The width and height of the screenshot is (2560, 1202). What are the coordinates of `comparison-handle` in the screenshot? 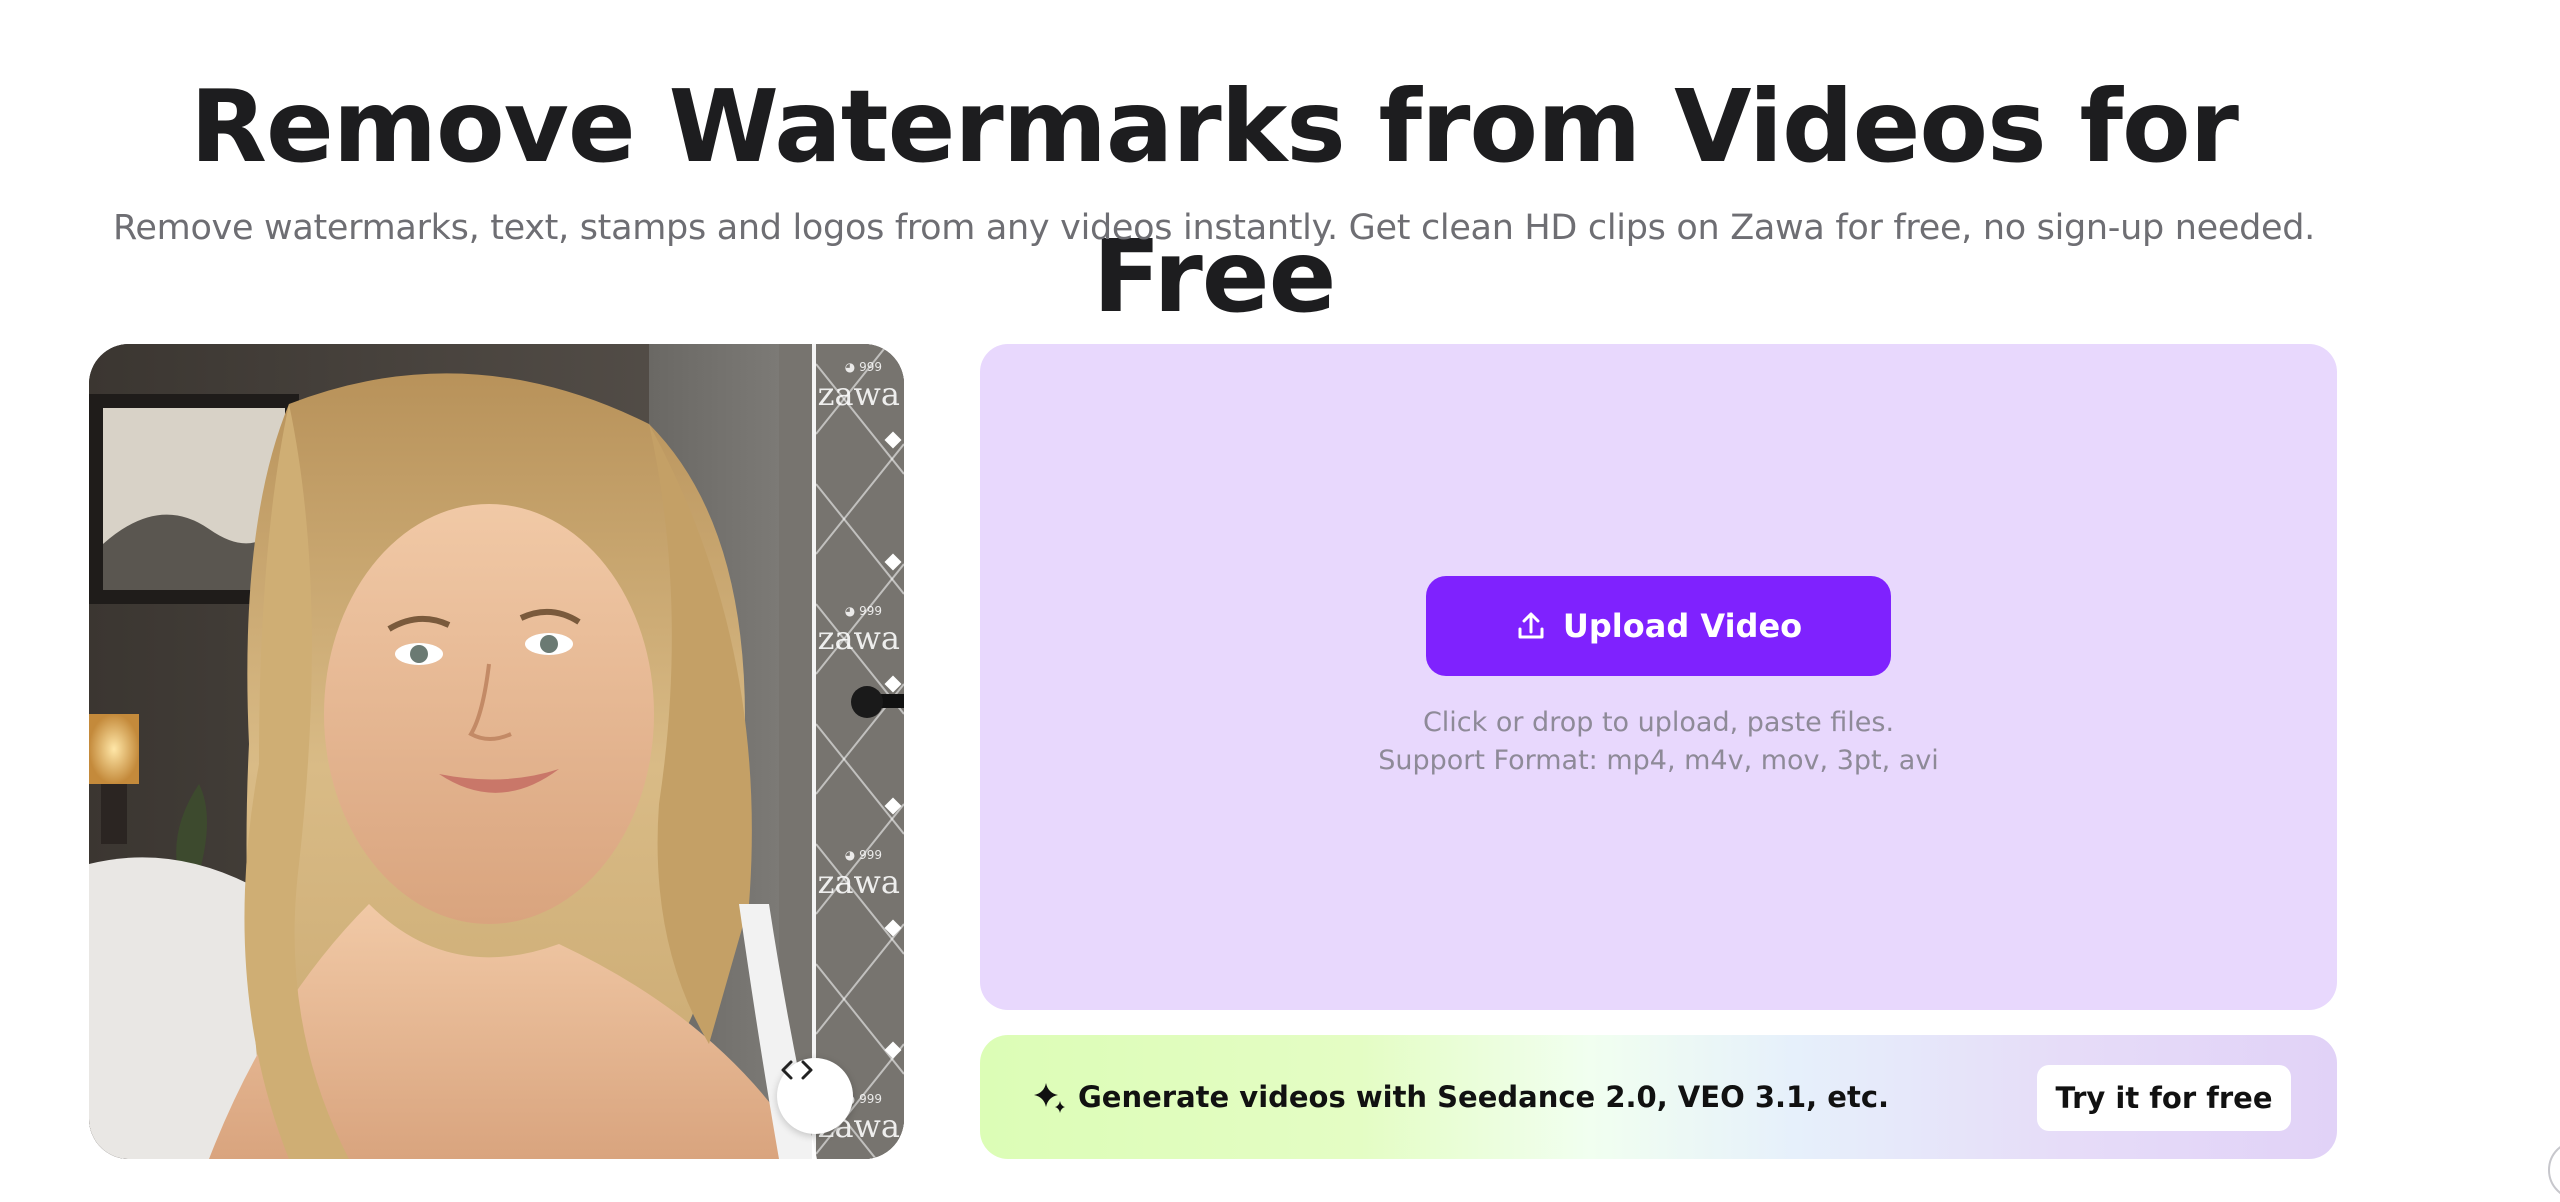 It's located at (815, 1096).